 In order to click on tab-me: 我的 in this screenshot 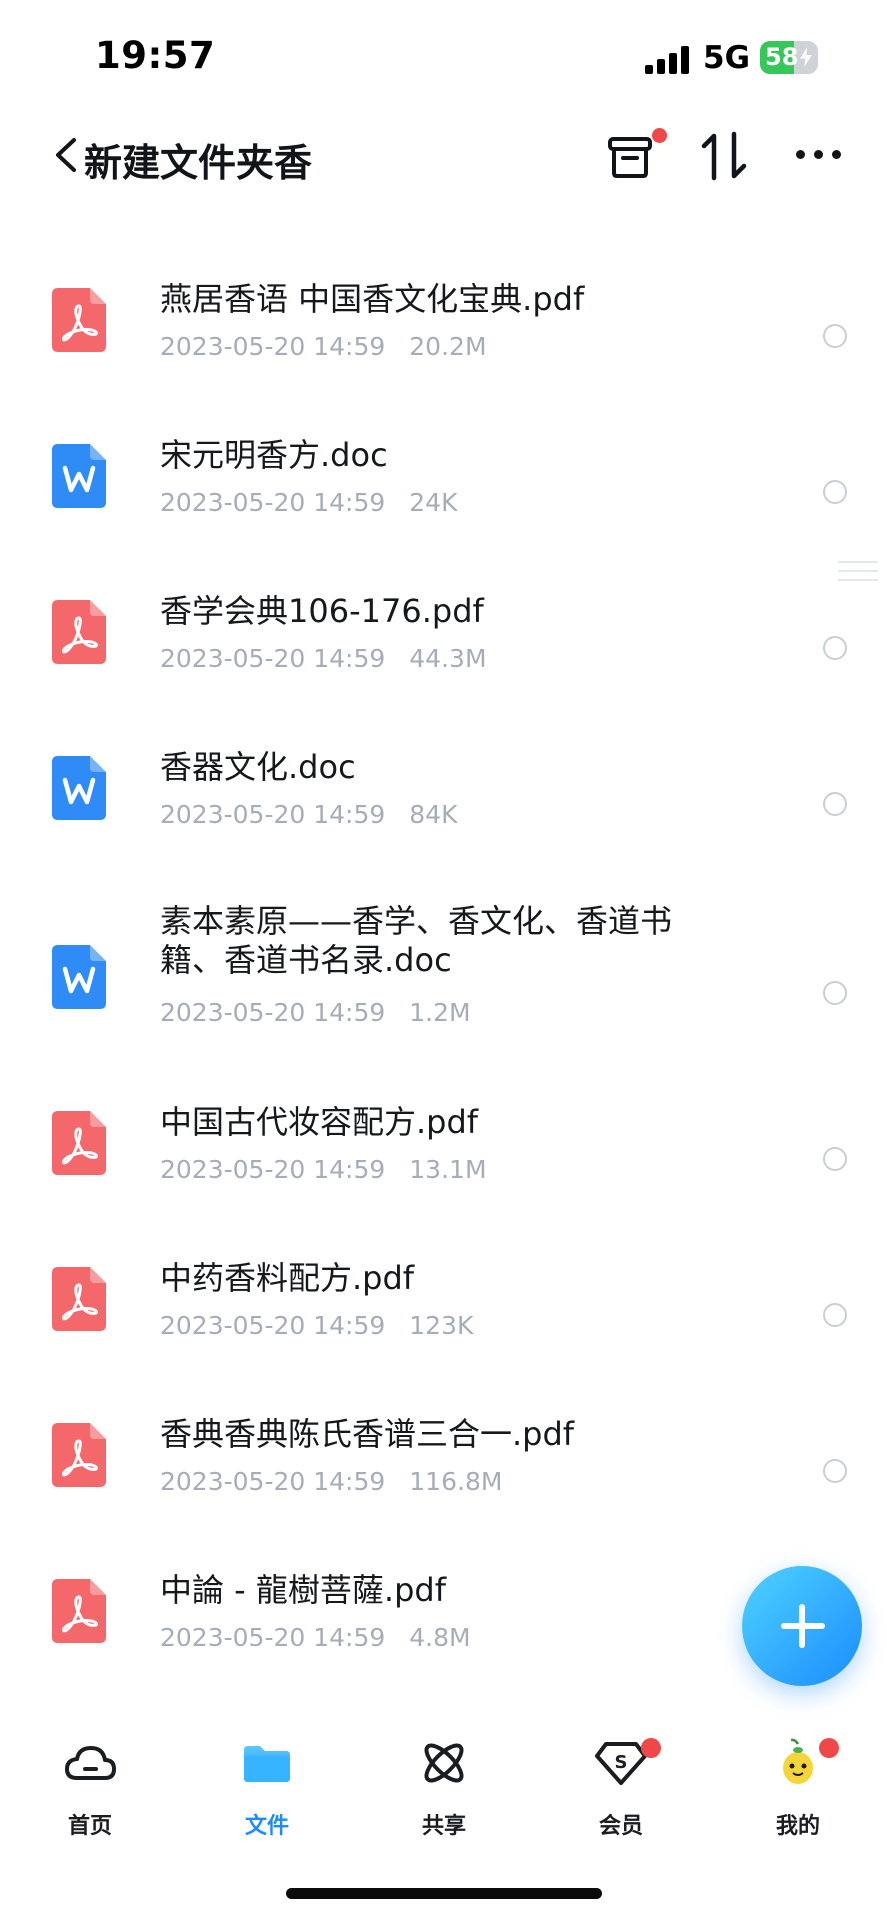, I will do `click(798, 1780)`.